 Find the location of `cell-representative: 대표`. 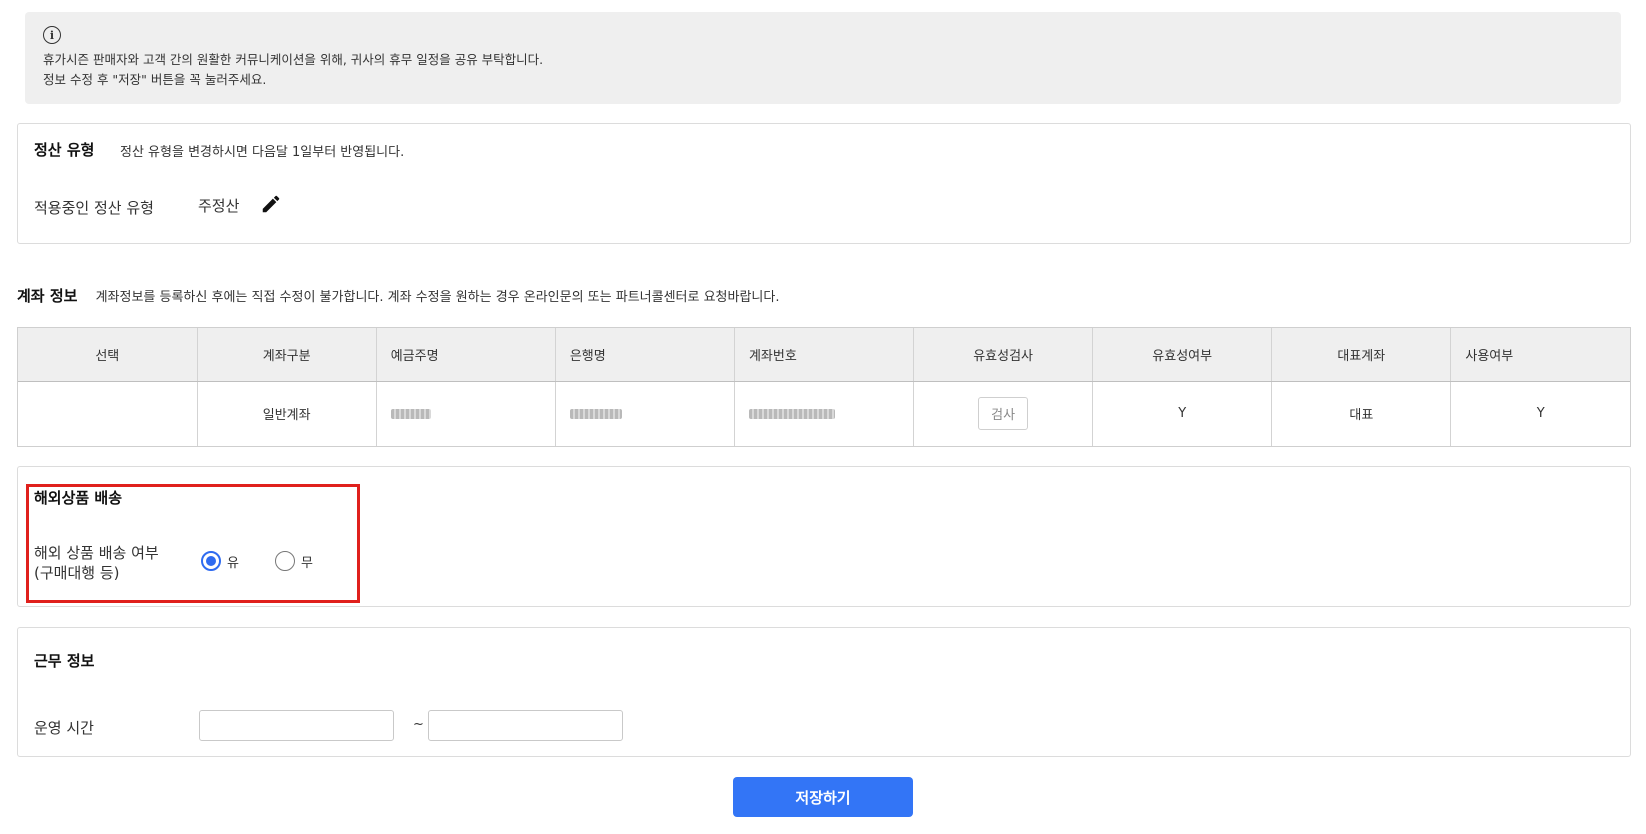

cell-representative: 대표 is located at coordinates (1361, 413).